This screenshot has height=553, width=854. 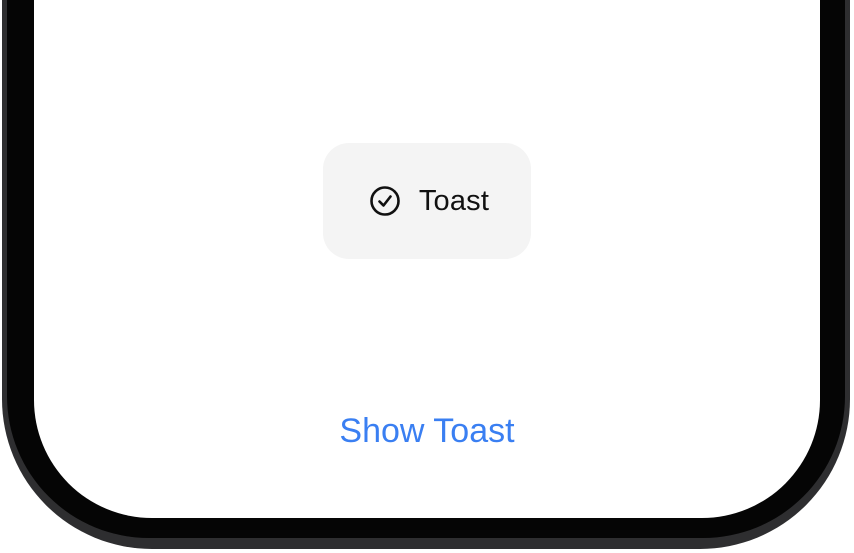 What do you see at coordinates (385, 201) in the screenshot?
I see `checkmark-circle-icon` at bounding box center [385, 201].